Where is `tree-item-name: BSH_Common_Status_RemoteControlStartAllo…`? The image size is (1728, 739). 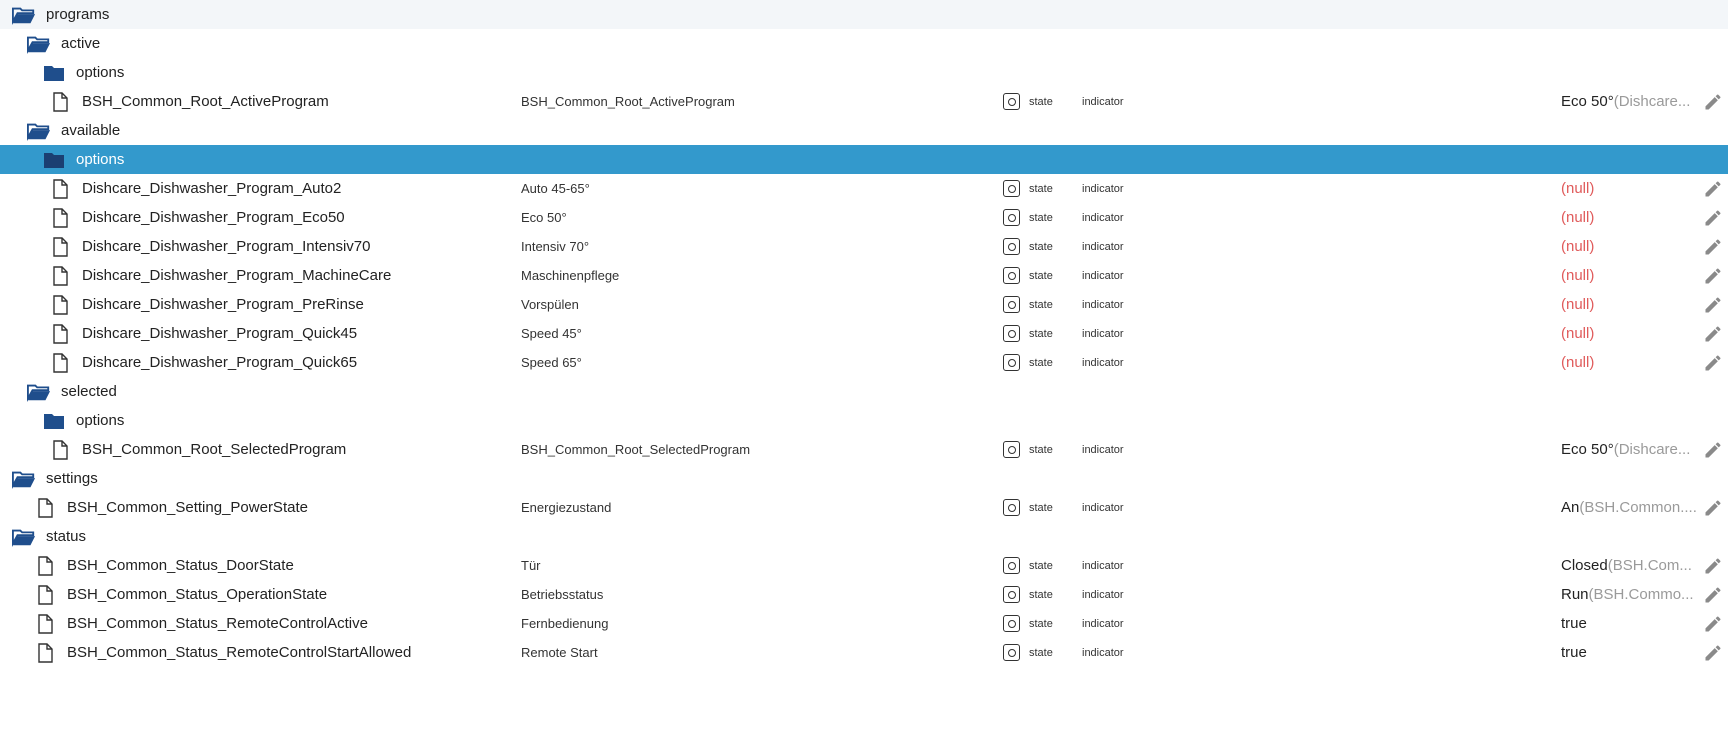 tree-item-name: BSH_Common_Status_RemoteControlStartAllo… is located at coordinates (239, 652).